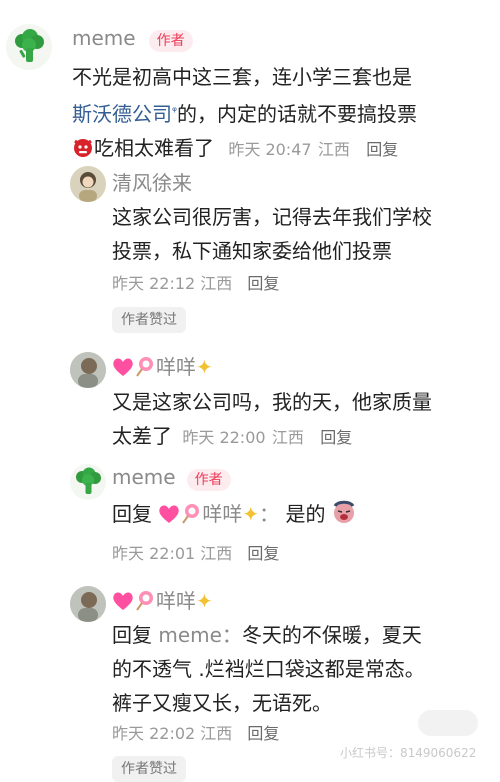 The width and height of the screenshot is (500, 782). Describe the element at coordinates (272, 217) in the screenshot. I see `comment-text-line: 这家公司很厉害，记得去年我们学校` at that location.